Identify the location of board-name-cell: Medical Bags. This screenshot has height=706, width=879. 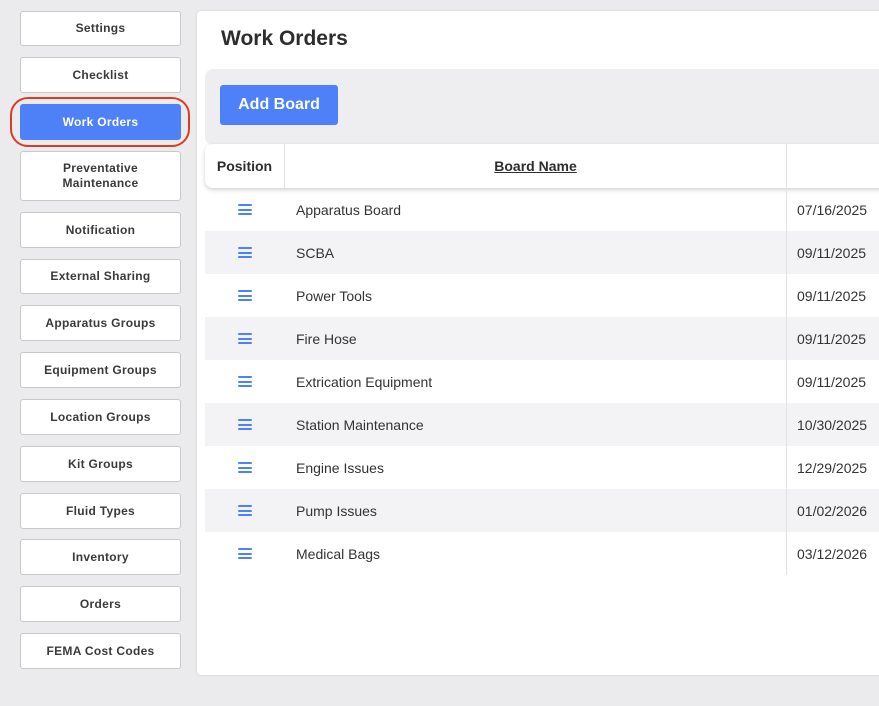
(536, 553).